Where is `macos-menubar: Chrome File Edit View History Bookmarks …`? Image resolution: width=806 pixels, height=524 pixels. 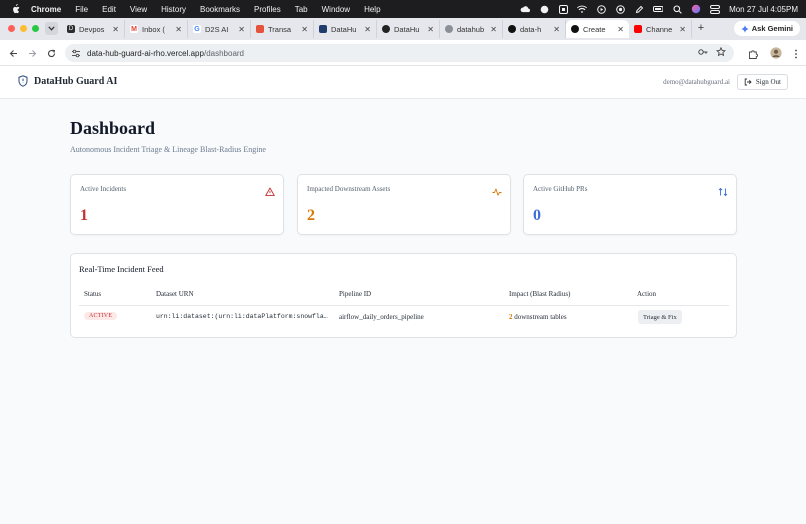
macos-menubar: Chrome File Edit View History Bookmarks … is located at coordinates (403, 9).